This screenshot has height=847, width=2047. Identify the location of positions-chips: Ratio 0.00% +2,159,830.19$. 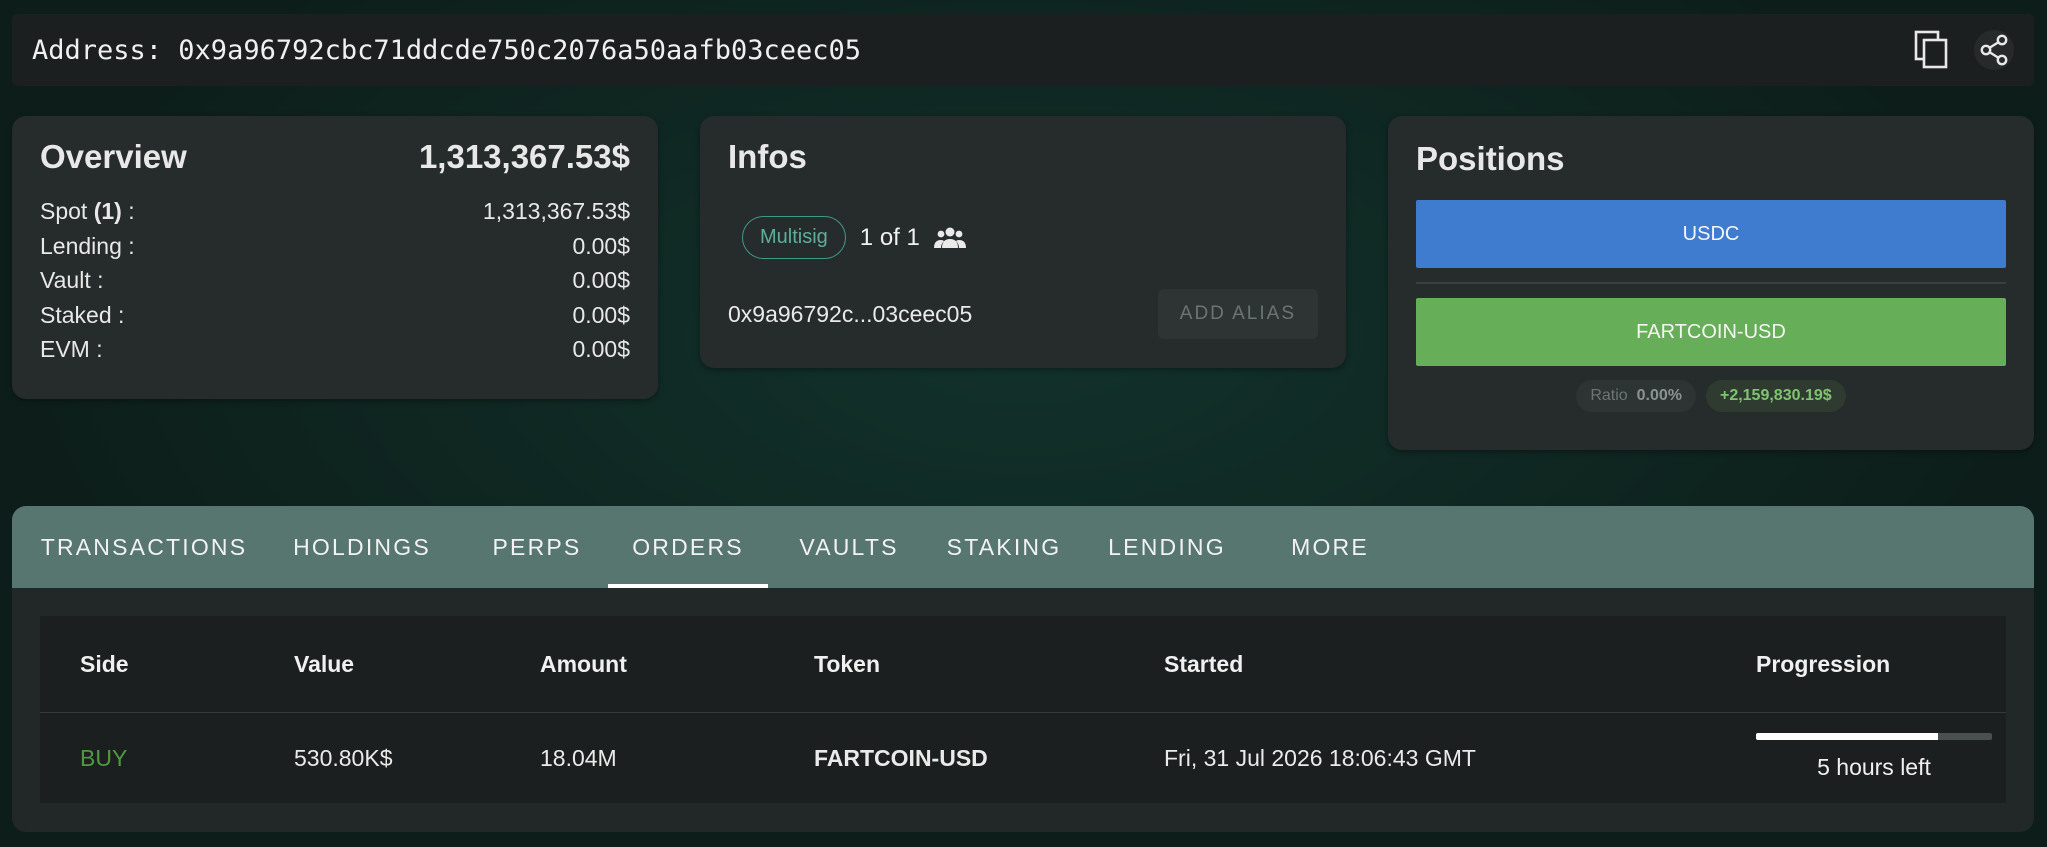
(1711, 396).